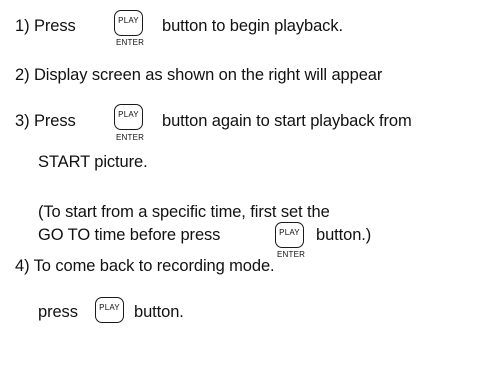 The height and width of the screenshot is (365, 496). I want to click on step-4-text-after: button., so click(159, 312).